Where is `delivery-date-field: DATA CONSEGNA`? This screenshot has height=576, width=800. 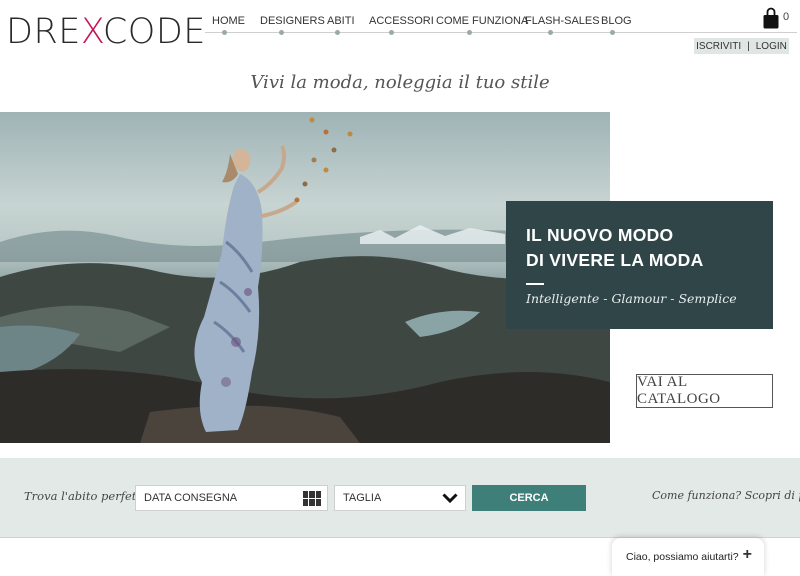
delivery-date-field: DATA CONSEGNA is located at coordinates (231, 498).